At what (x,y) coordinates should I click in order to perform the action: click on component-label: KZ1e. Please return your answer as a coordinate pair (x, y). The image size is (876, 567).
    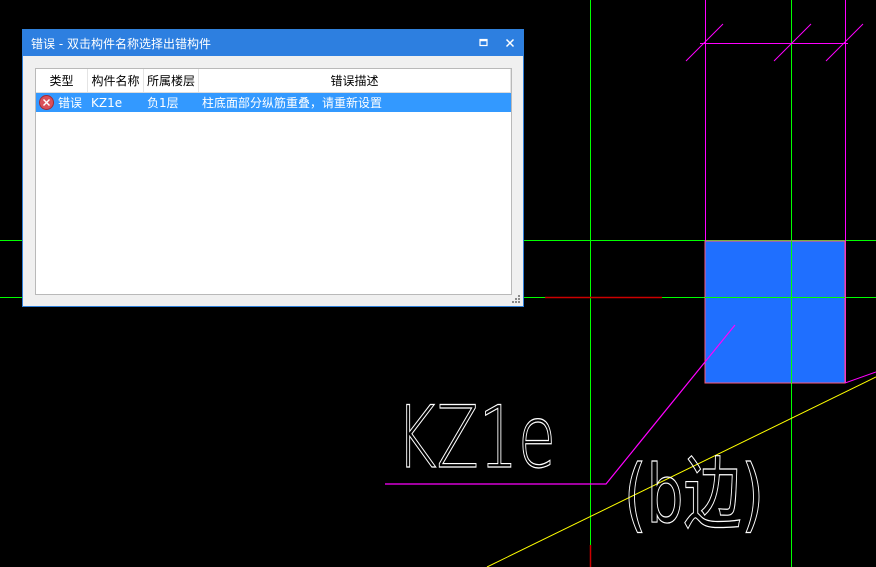
    Looking at the image, I should click on (475, 437).